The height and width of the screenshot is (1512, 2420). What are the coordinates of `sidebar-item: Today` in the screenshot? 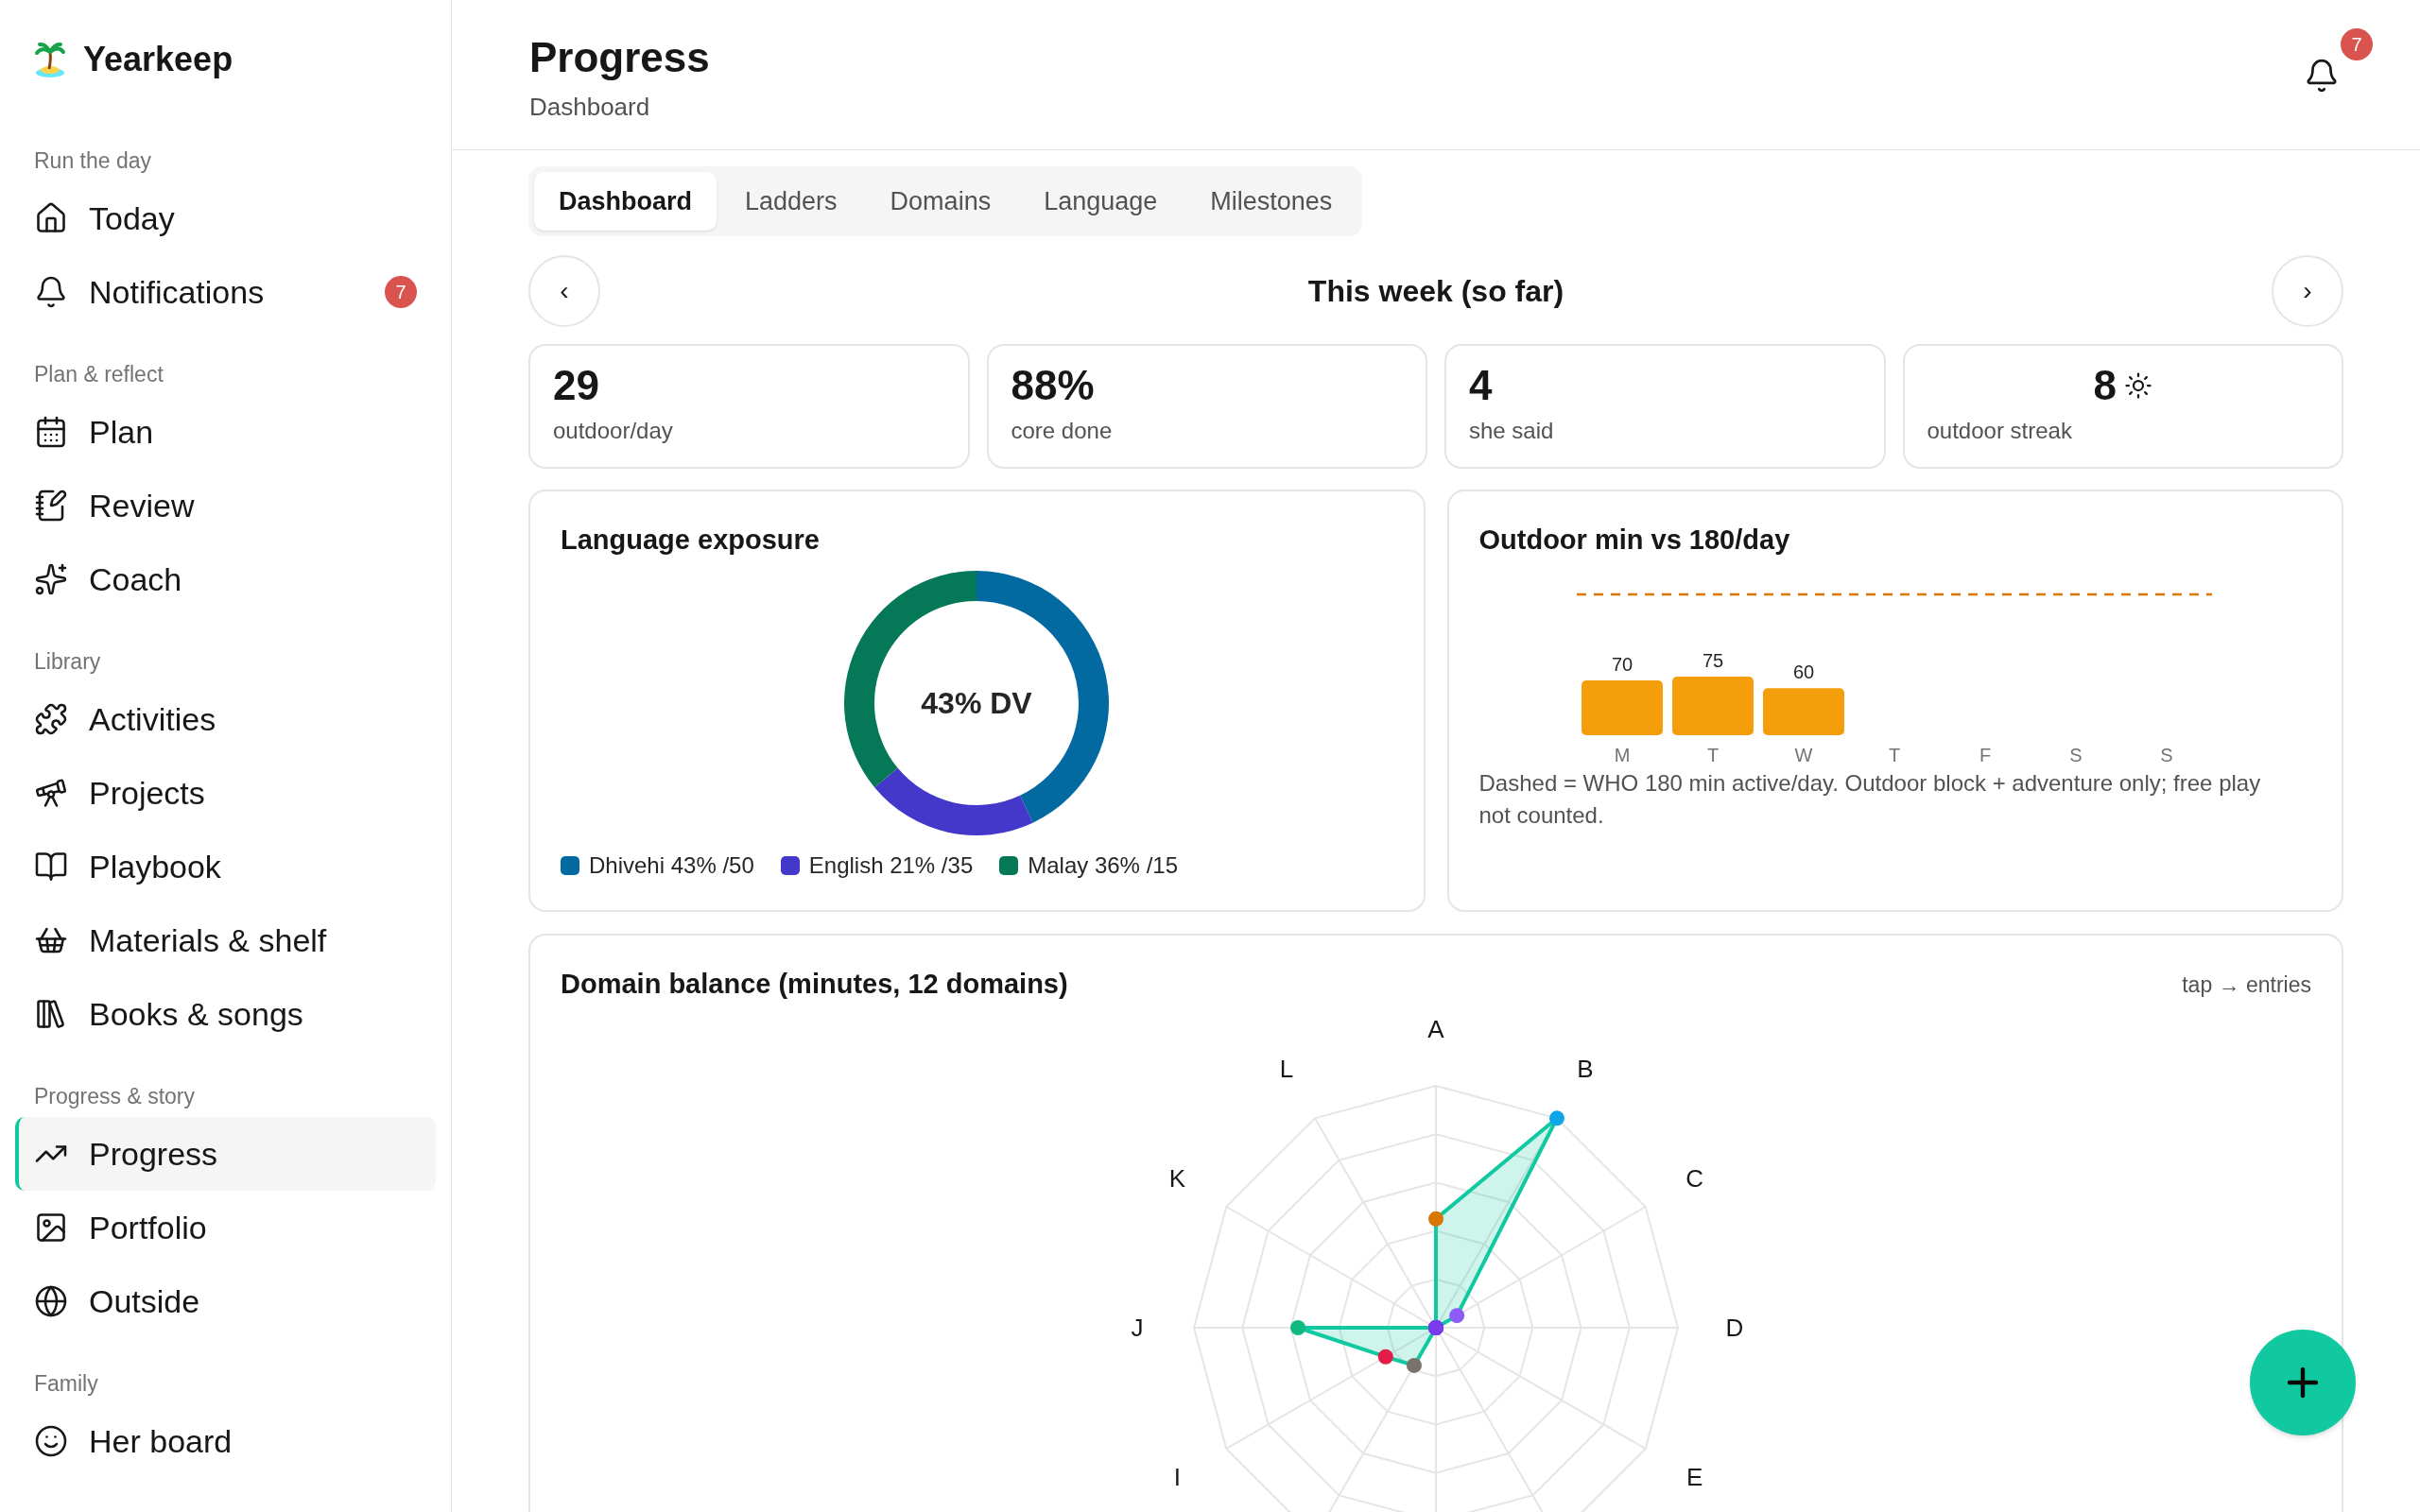 It's located at (226, 218).